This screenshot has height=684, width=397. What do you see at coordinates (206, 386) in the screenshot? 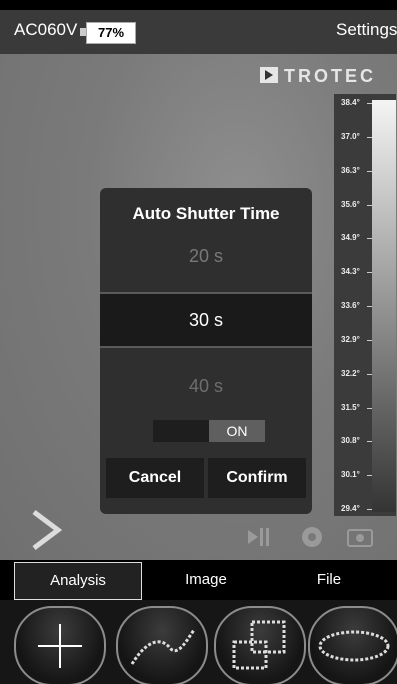
I see `option-next: 40 s` at bounding box center [206, 386].